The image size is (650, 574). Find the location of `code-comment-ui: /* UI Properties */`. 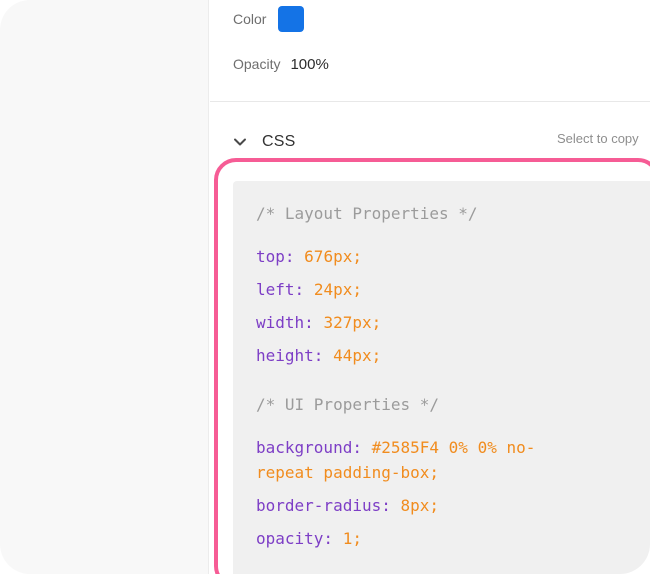

code-comment-ui: /* UI Properties */ is located at coordinates (348, 404).